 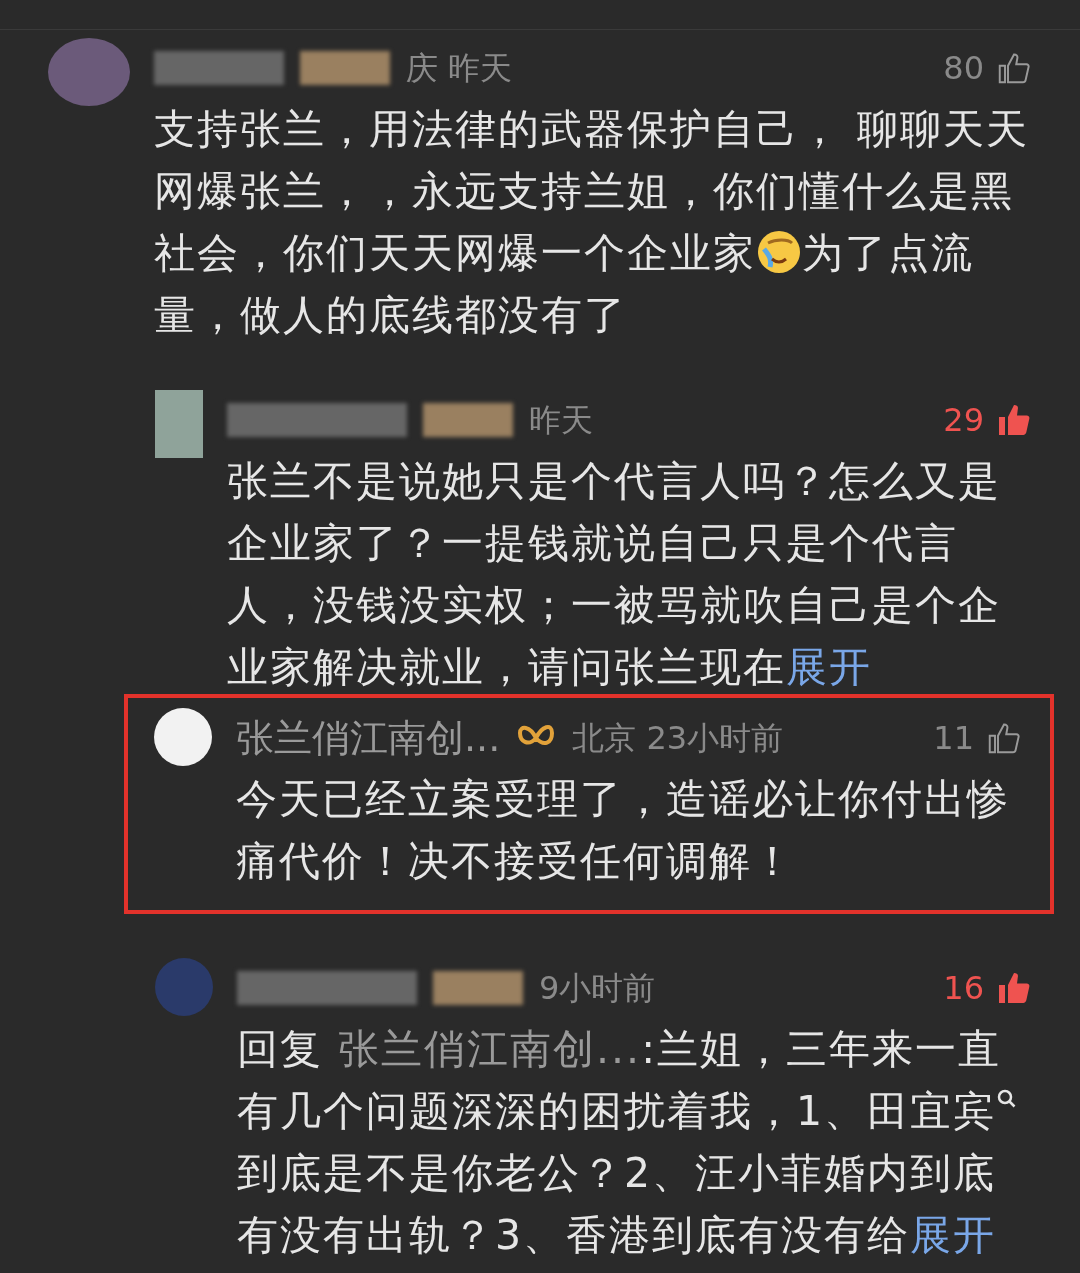 What do you see at coordinates (561, 420) in the screenshot?
I see `comment-meta: 昨天` at bounding box center [561, 420].